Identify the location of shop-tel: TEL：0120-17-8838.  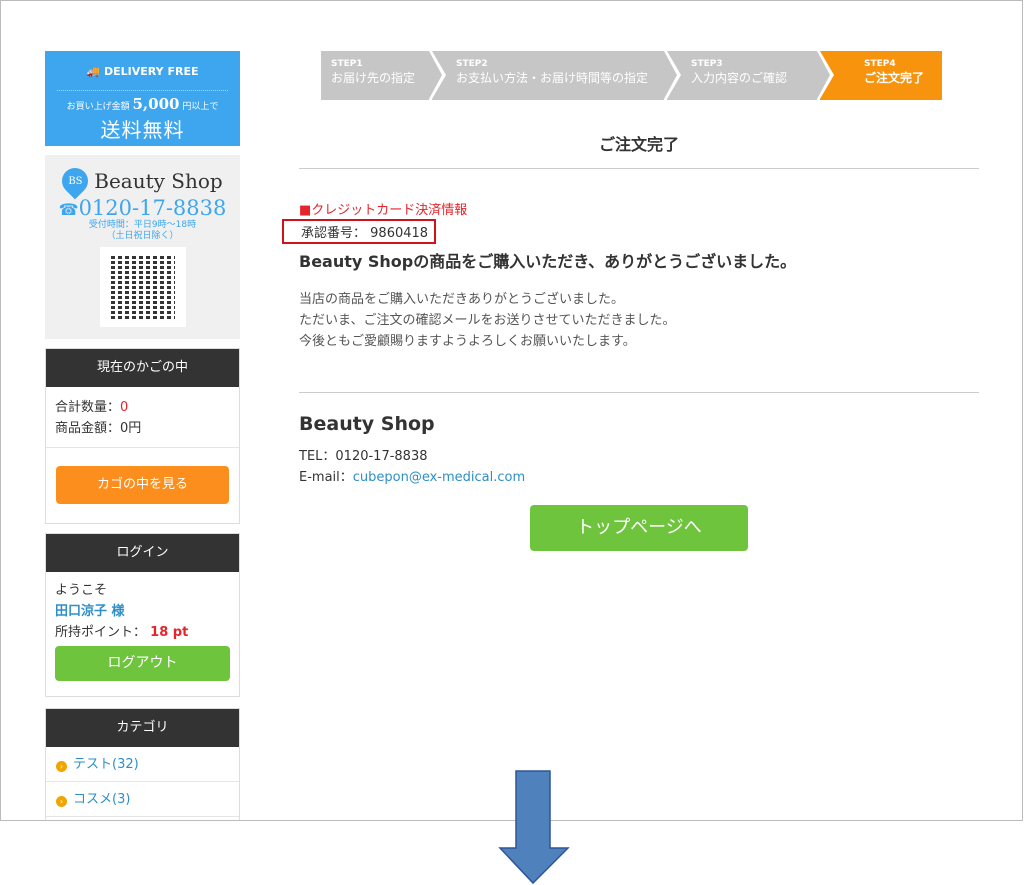
(363, 456).